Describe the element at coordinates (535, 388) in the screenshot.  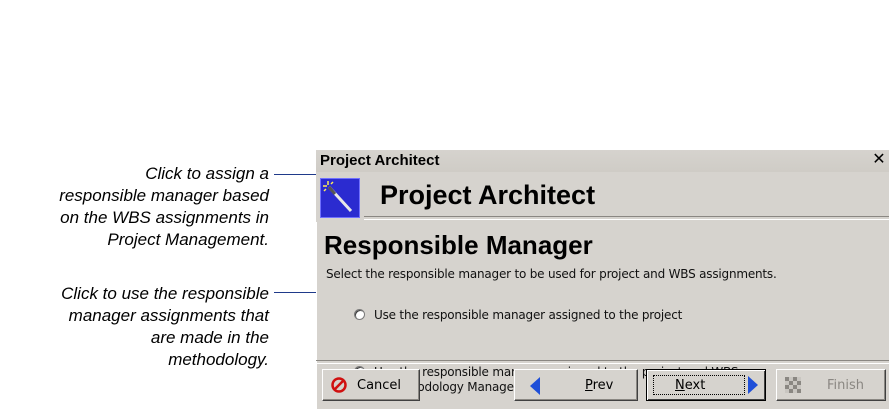
I see `arrow-left-icon` at that location.